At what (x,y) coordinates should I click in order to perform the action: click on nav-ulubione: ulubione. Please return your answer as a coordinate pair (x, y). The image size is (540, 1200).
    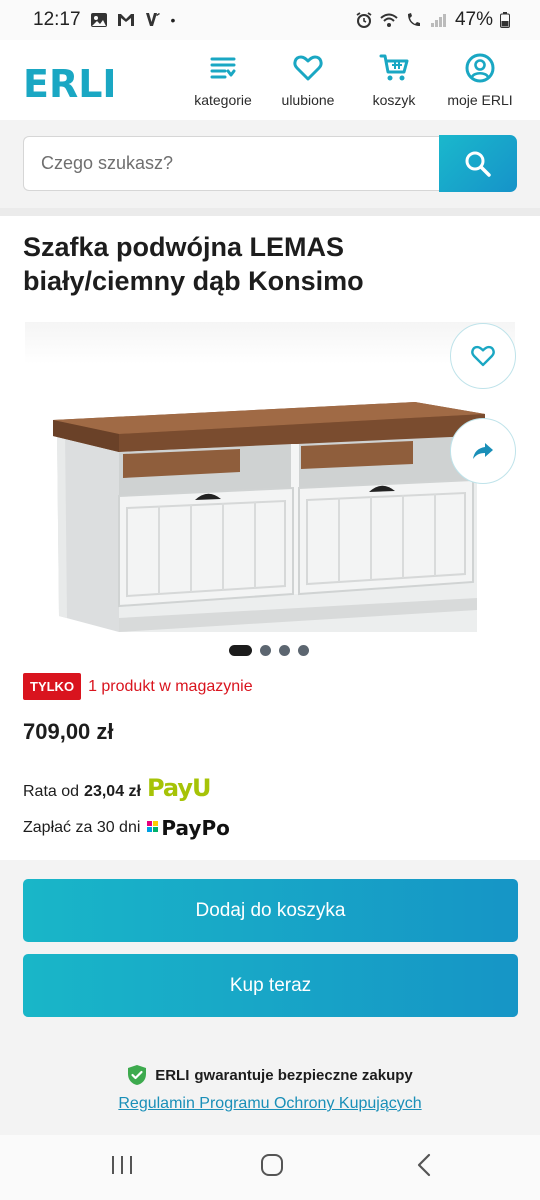
    Looking at the image, I should click on (308, 80).